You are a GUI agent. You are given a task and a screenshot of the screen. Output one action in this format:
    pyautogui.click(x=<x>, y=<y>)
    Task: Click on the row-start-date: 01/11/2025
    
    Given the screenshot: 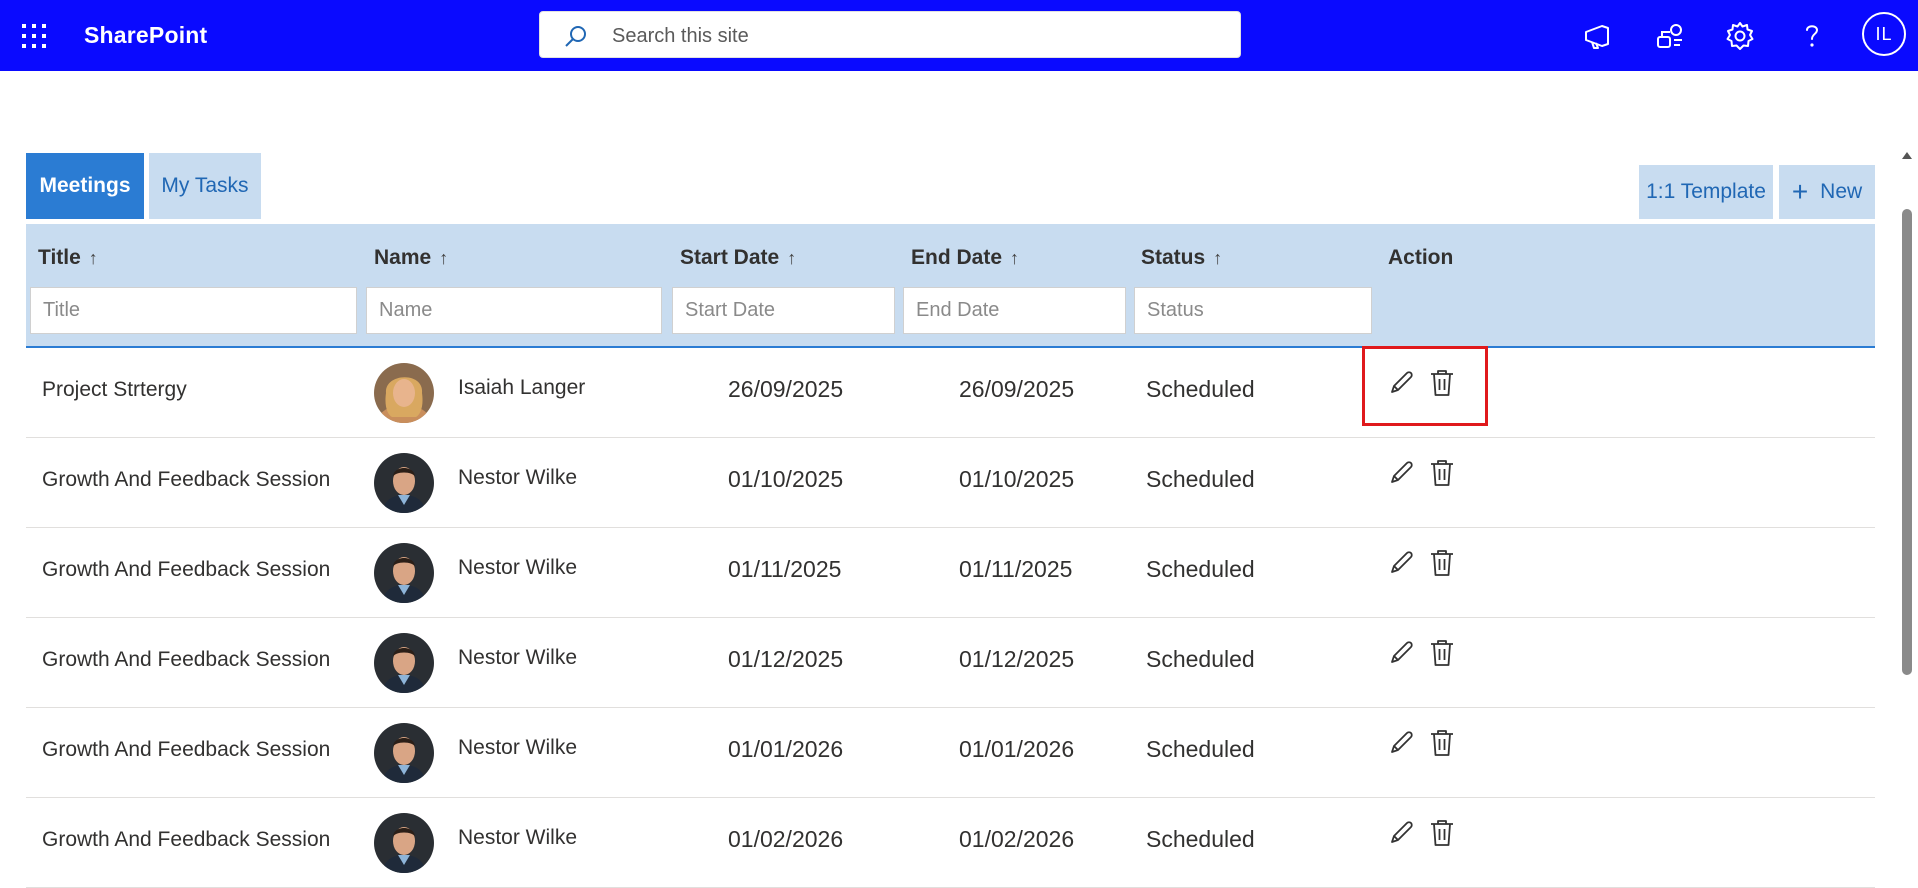 What is the action you would take?
    pyautogui.click(x=785, y=569)
    